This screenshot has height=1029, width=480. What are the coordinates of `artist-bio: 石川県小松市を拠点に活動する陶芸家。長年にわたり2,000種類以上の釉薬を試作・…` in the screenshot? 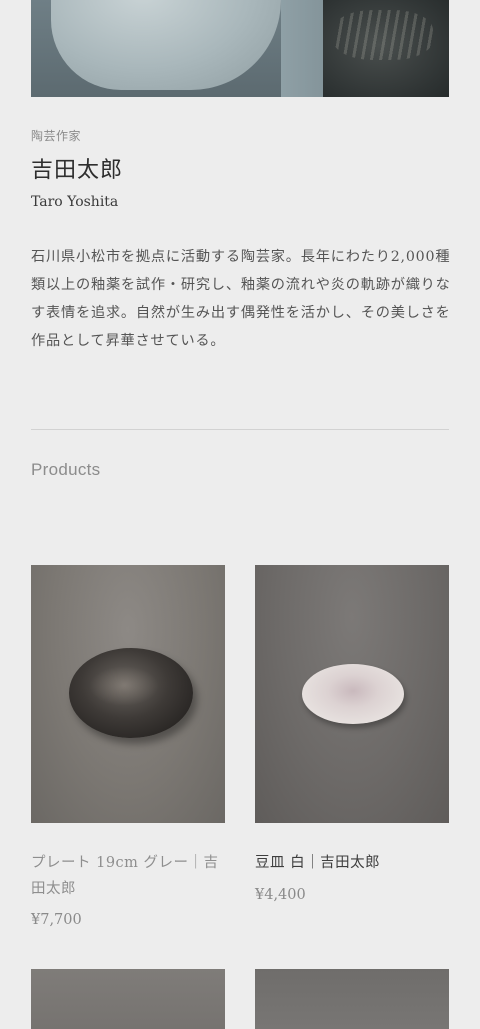 It's located at (241, 299).